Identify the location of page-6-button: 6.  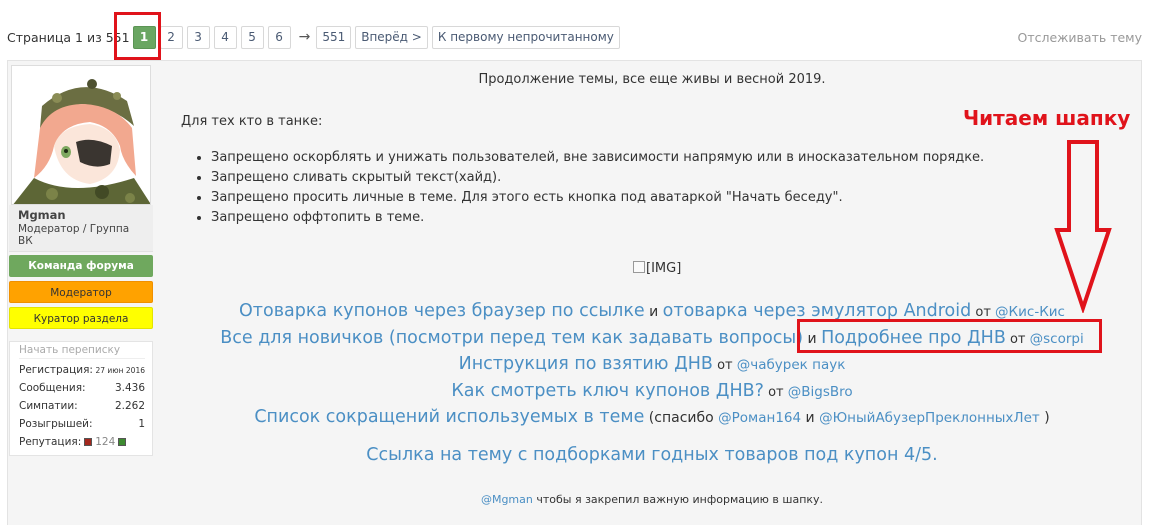
(279, 37).